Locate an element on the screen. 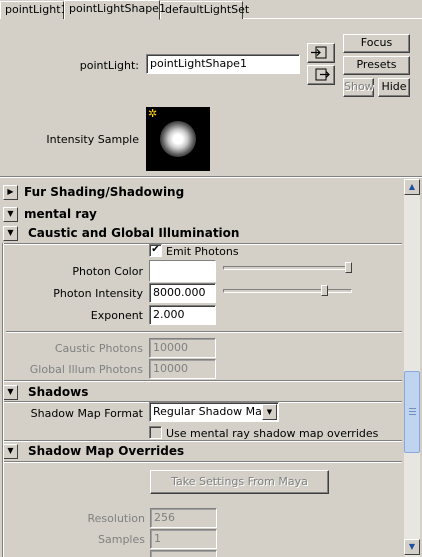 The height and width of the screenshot is (557, 422). tab-pointlight1: pointLight1 is located at coordinates (34, 10).